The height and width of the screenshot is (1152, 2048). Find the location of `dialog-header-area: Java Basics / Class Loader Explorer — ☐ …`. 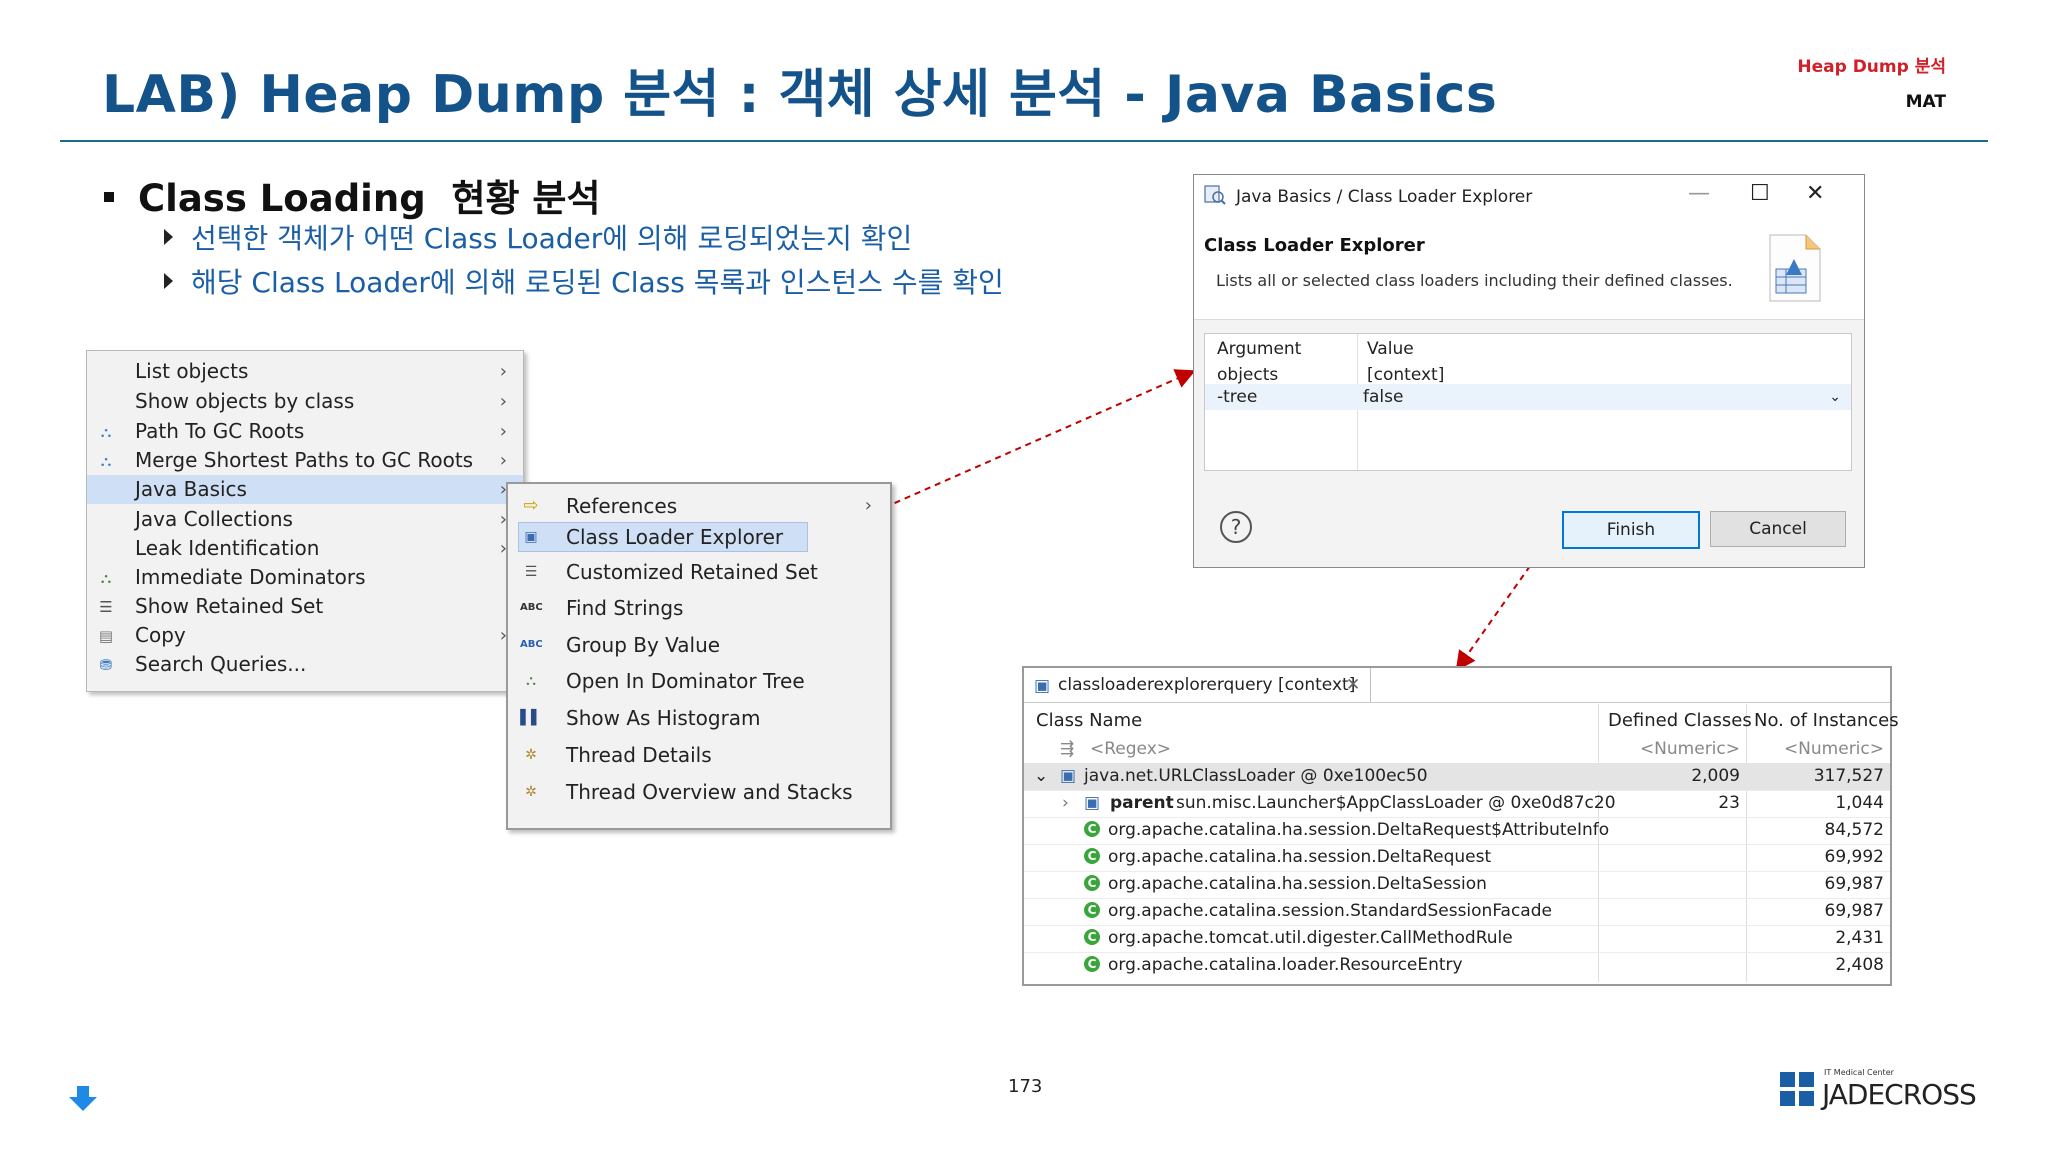

dialog-header-area: Java Basics / Class Loader Explorer — ☐ … is located at coordinates (1529, 247).